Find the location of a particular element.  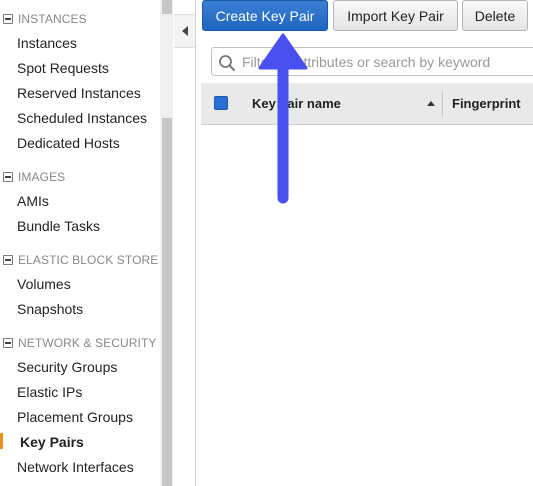

import-key-pair-button: Import Key Pair is located at coordinates (395, 15).